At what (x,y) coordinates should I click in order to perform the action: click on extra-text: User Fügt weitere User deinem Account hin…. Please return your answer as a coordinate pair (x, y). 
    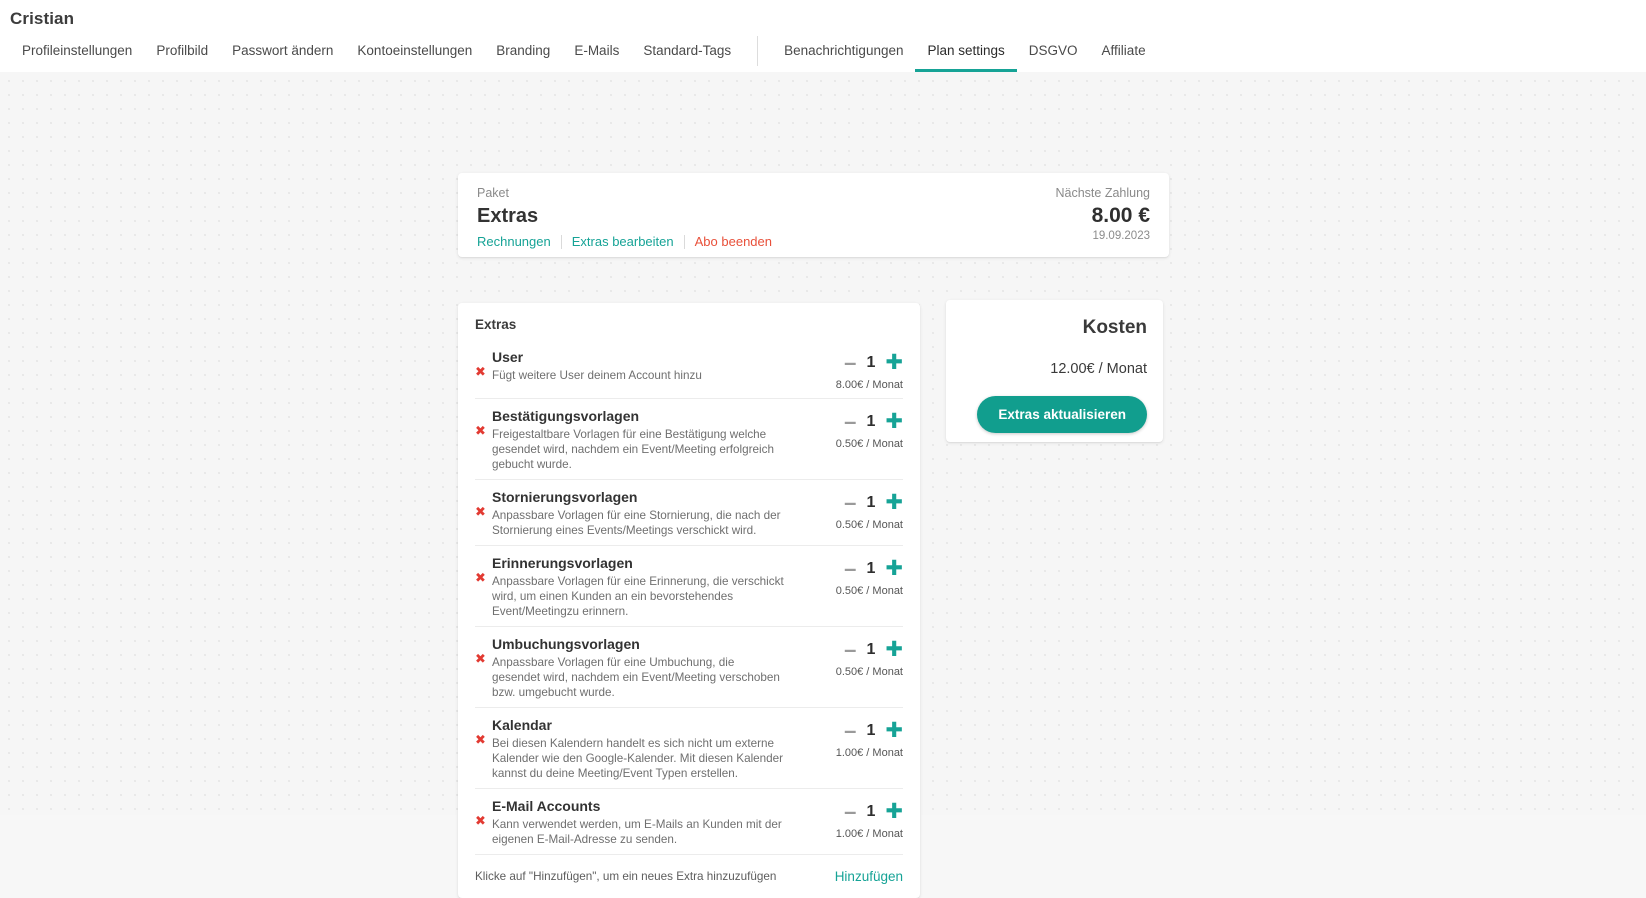
    Looking at the image, I should click on (649, 365).